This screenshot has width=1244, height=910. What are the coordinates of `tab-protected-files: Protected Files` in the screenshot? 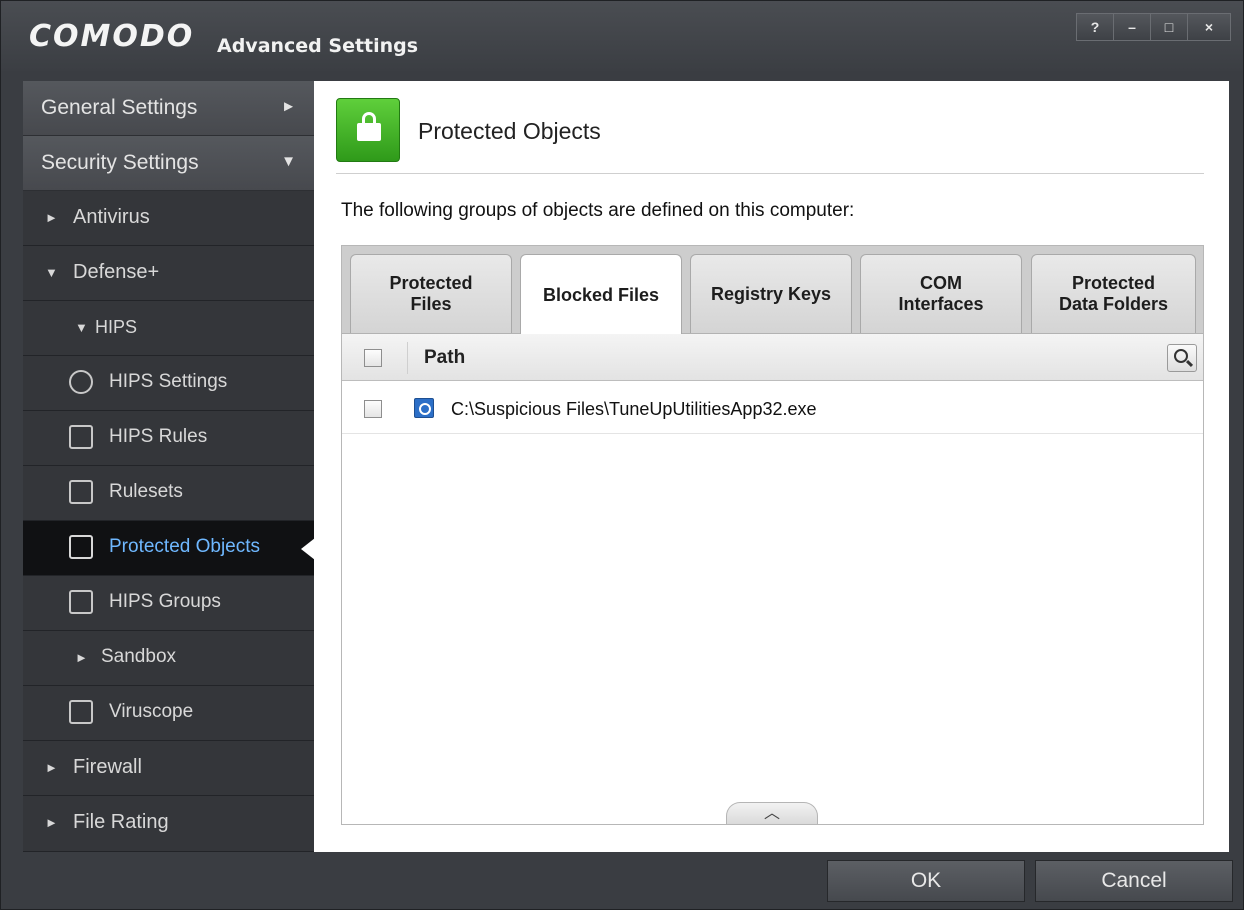 It's located at (431, 293).